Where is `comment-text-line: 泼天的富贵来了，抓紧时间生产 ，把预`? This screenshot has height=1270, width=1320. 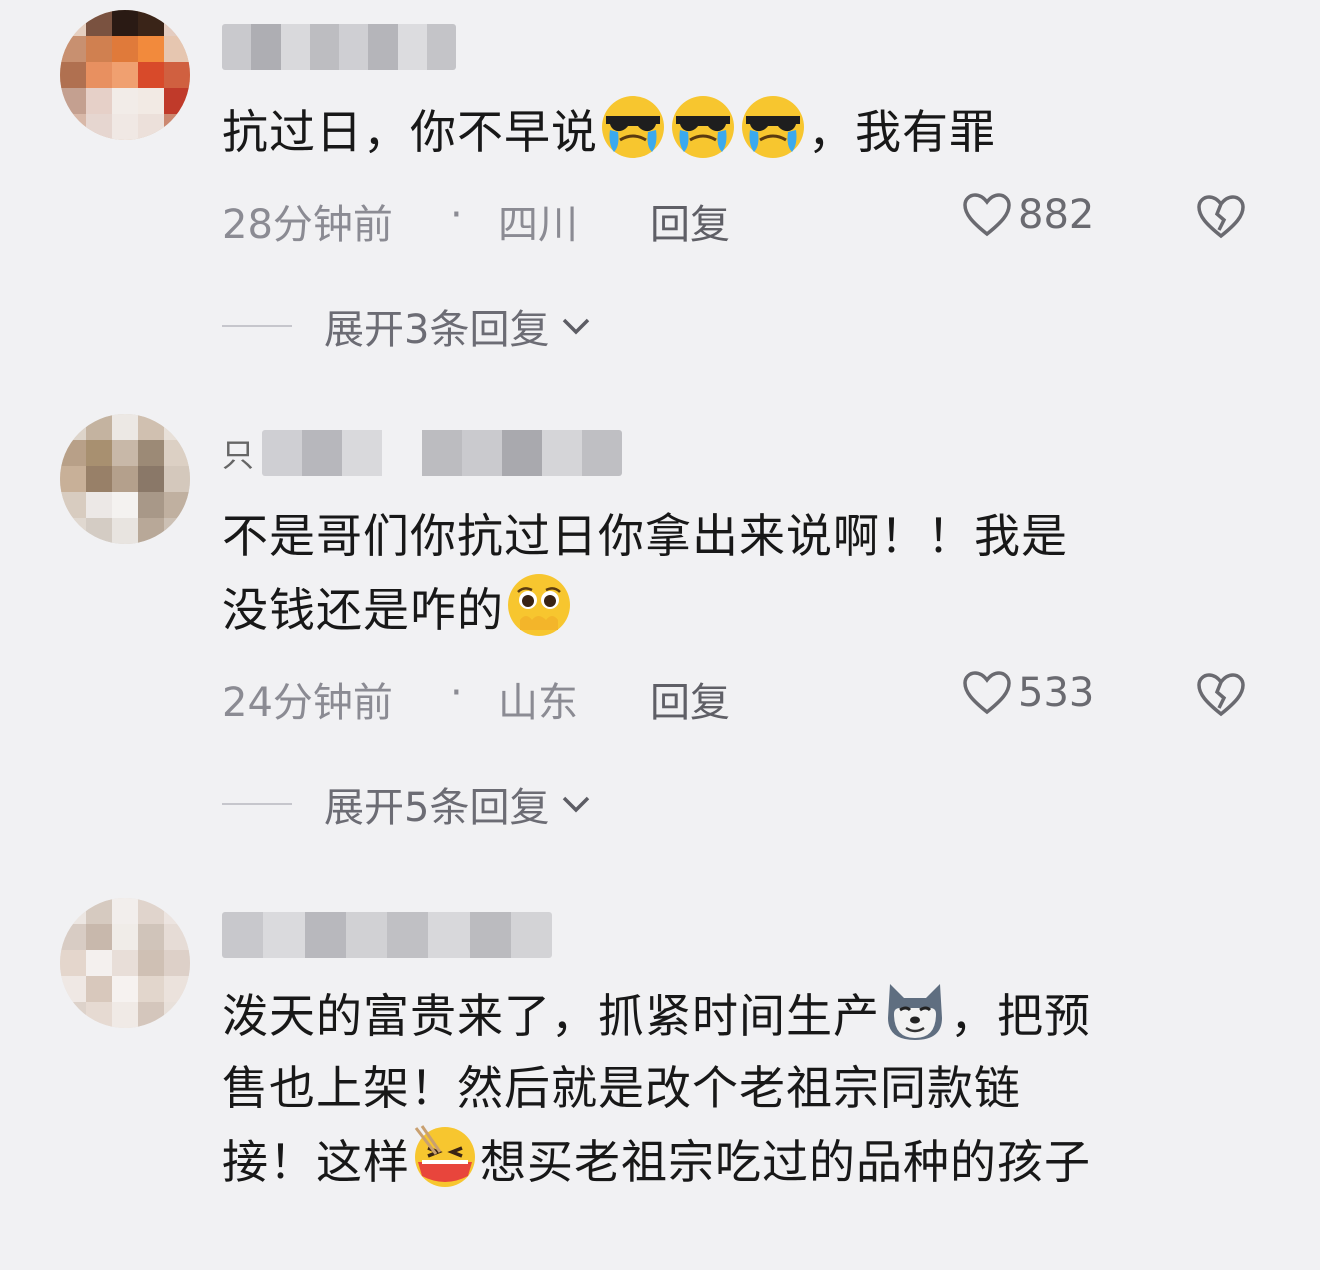
comment-text-line: 泼天的富贵来了，抓紧时间生产 ，把预 is located at coordinates (727, 1015).